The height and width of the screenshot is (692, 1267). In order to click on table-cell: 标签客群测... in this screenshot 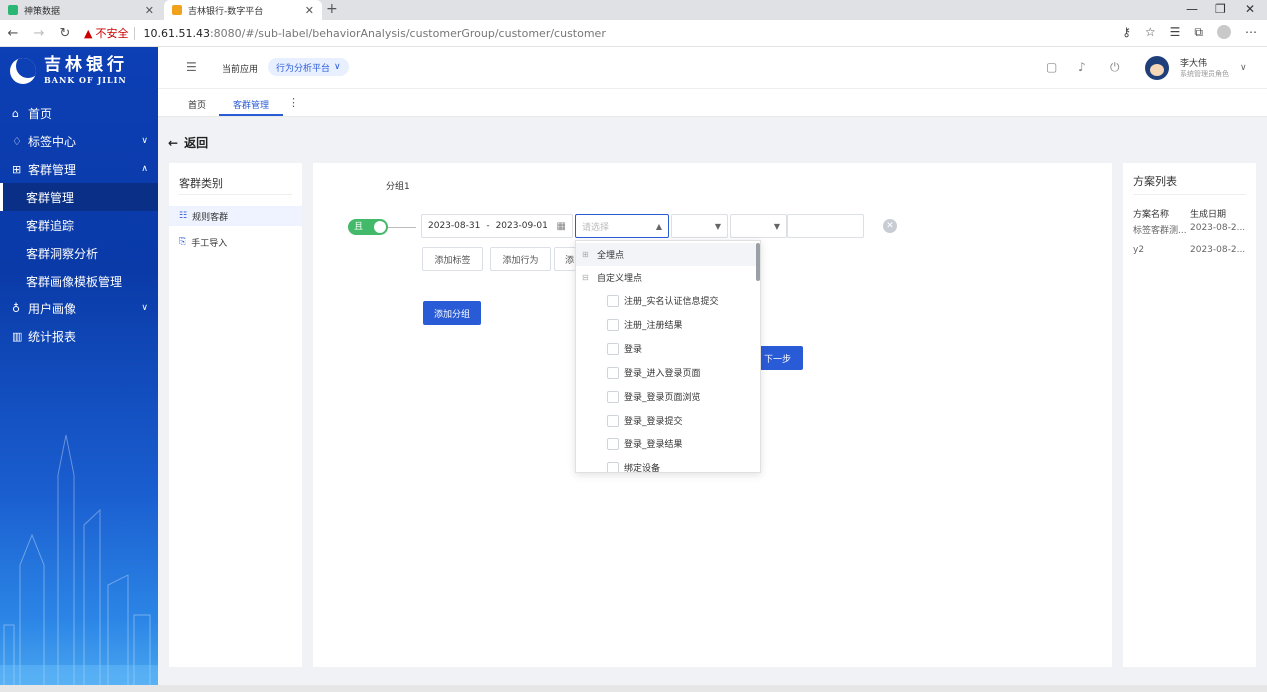, I will do `click(1161, 229)`.